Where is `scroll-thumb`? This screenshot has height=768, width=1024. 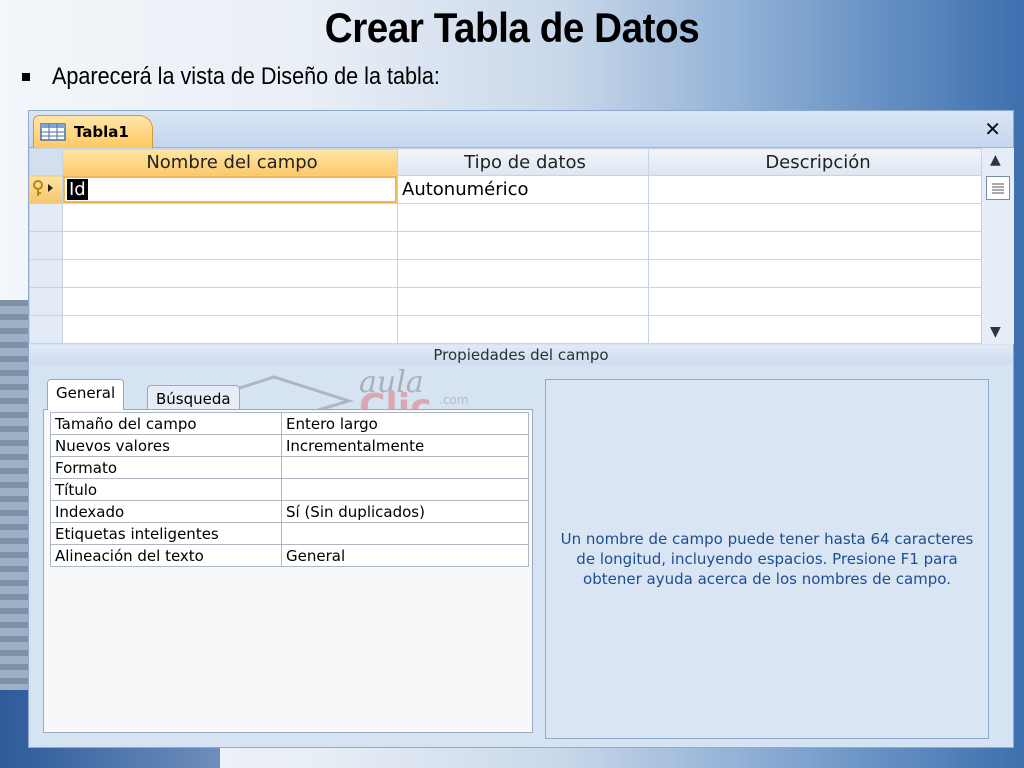 scroll-thumb is located at coordinates (998, 188).